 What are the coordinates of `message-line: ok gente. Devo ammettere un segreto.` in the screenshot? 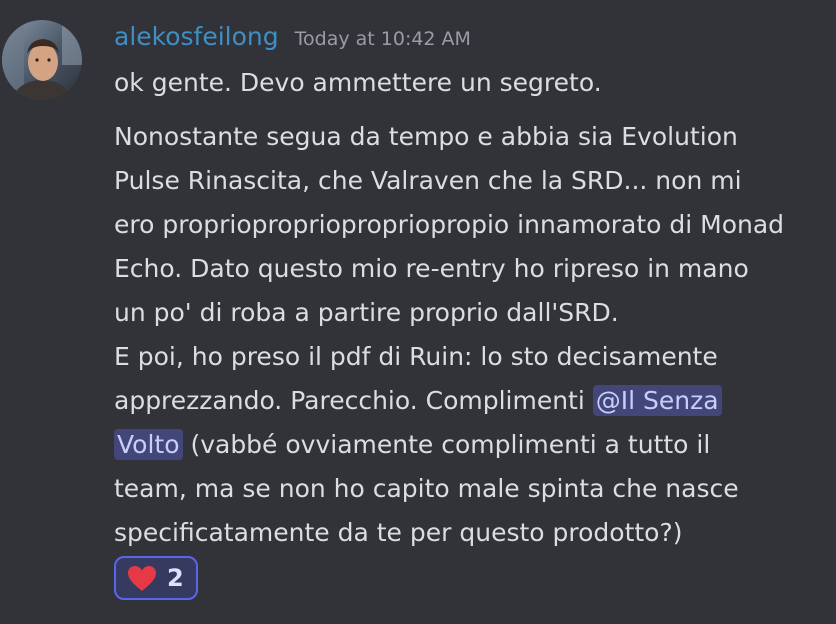 It's located at (358, 82).